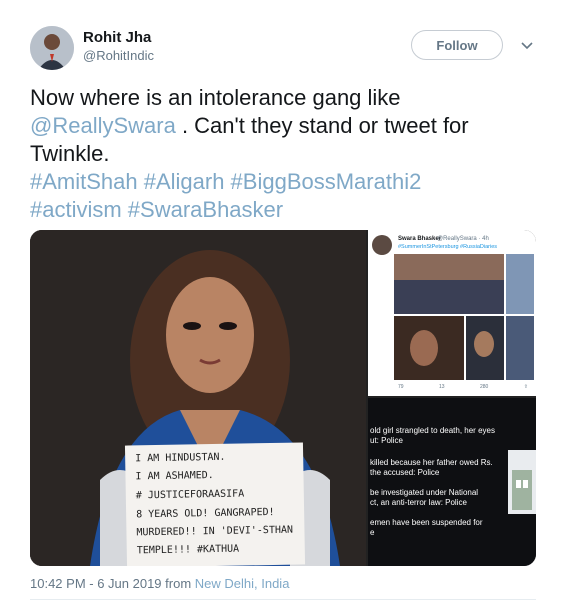 The width and height of the screenshot is (561, 605). I want to click on news-thumbnail, so click(522, 482).